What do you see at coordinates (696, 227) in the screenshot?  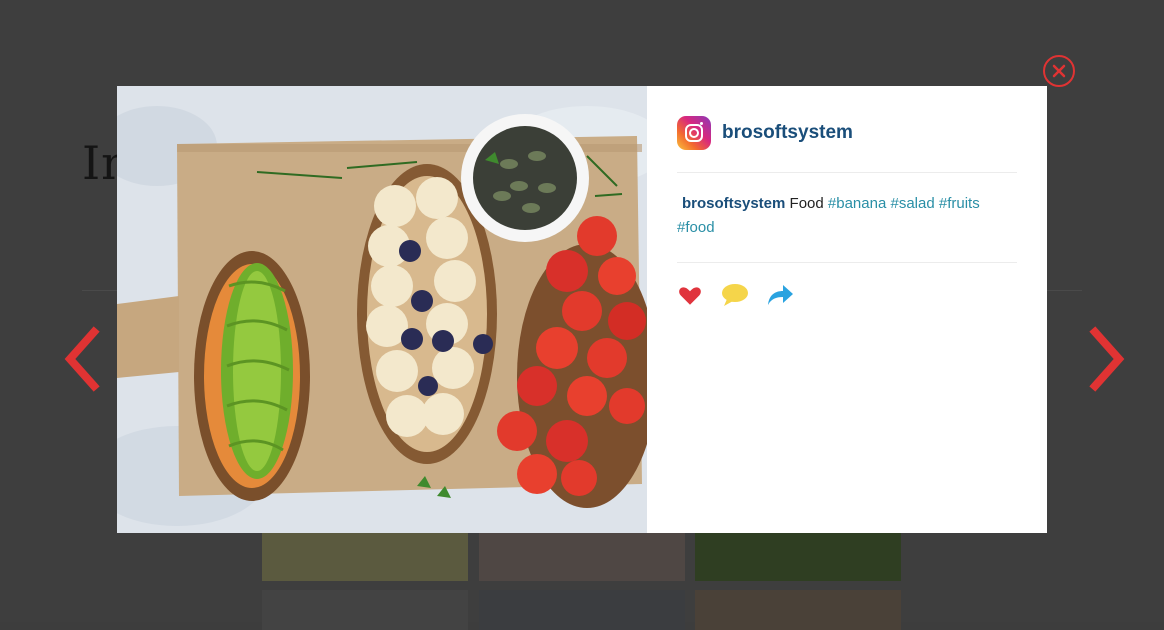 I see `hashtag-link: #food` at bounding box center [696, 227].